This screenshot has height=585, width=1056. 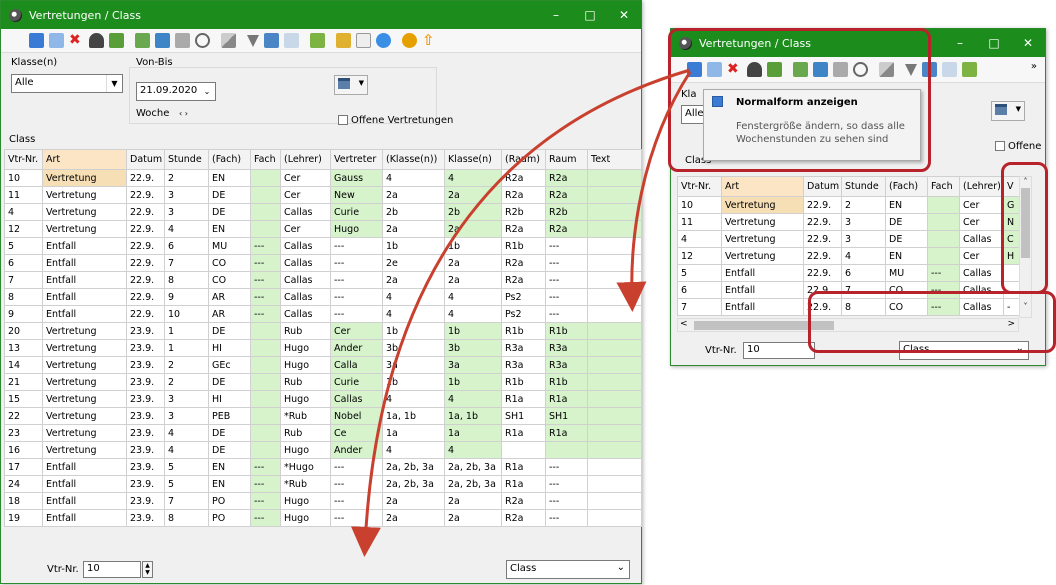 What do you see at coordinates (429, 40) in the screenshot?
I see `up-arrow-icon: ⇧` at bounding box center [429, 40].